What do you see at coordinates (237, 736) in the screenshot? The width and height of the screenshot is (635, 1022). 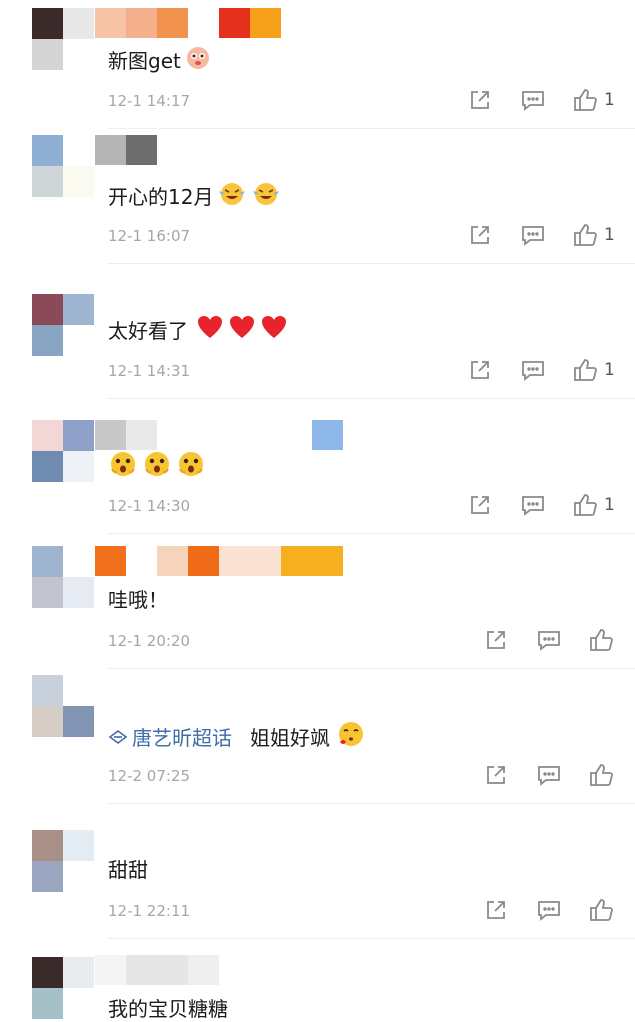 I see `comment-text: 唐艺昕超话 姐姐好飒` at bounding box center [237, 736].